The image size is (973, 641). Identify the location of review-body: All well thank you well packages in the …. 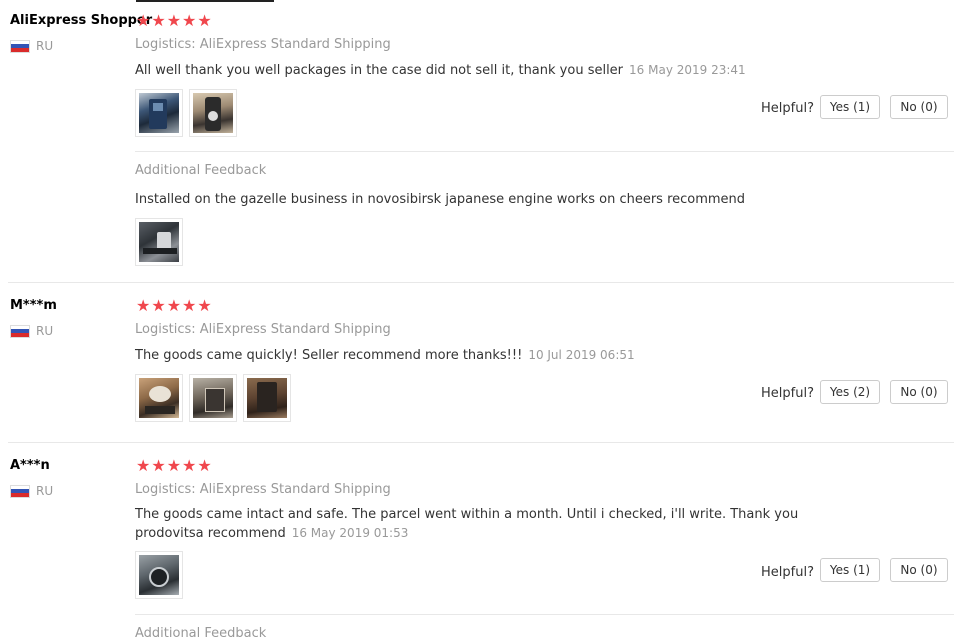
(379, 70).